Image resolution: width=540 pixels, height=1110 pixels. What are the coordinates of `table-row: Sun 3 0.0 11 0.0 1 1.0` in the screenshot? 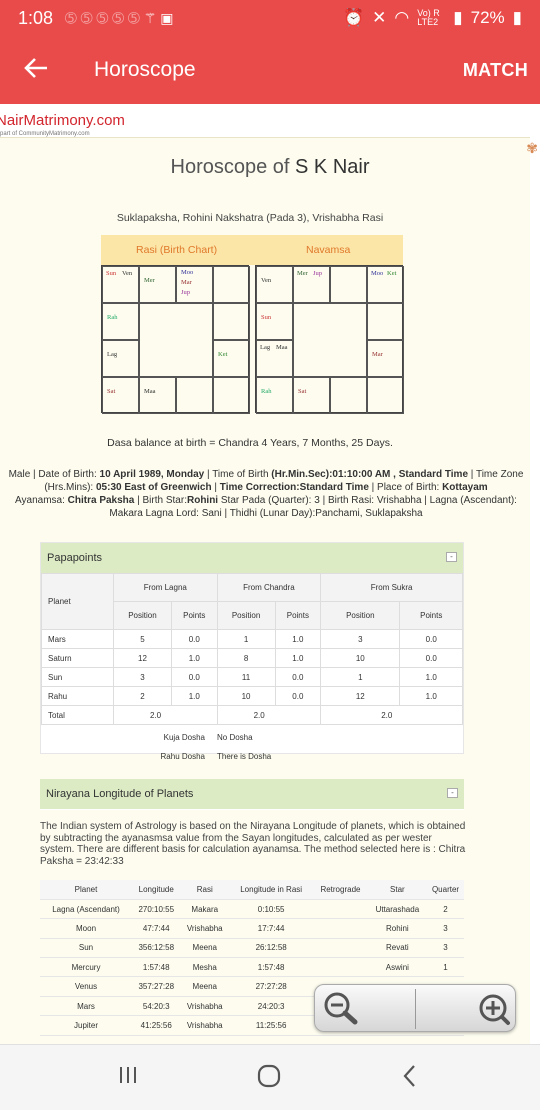 It's located at (252, 677).